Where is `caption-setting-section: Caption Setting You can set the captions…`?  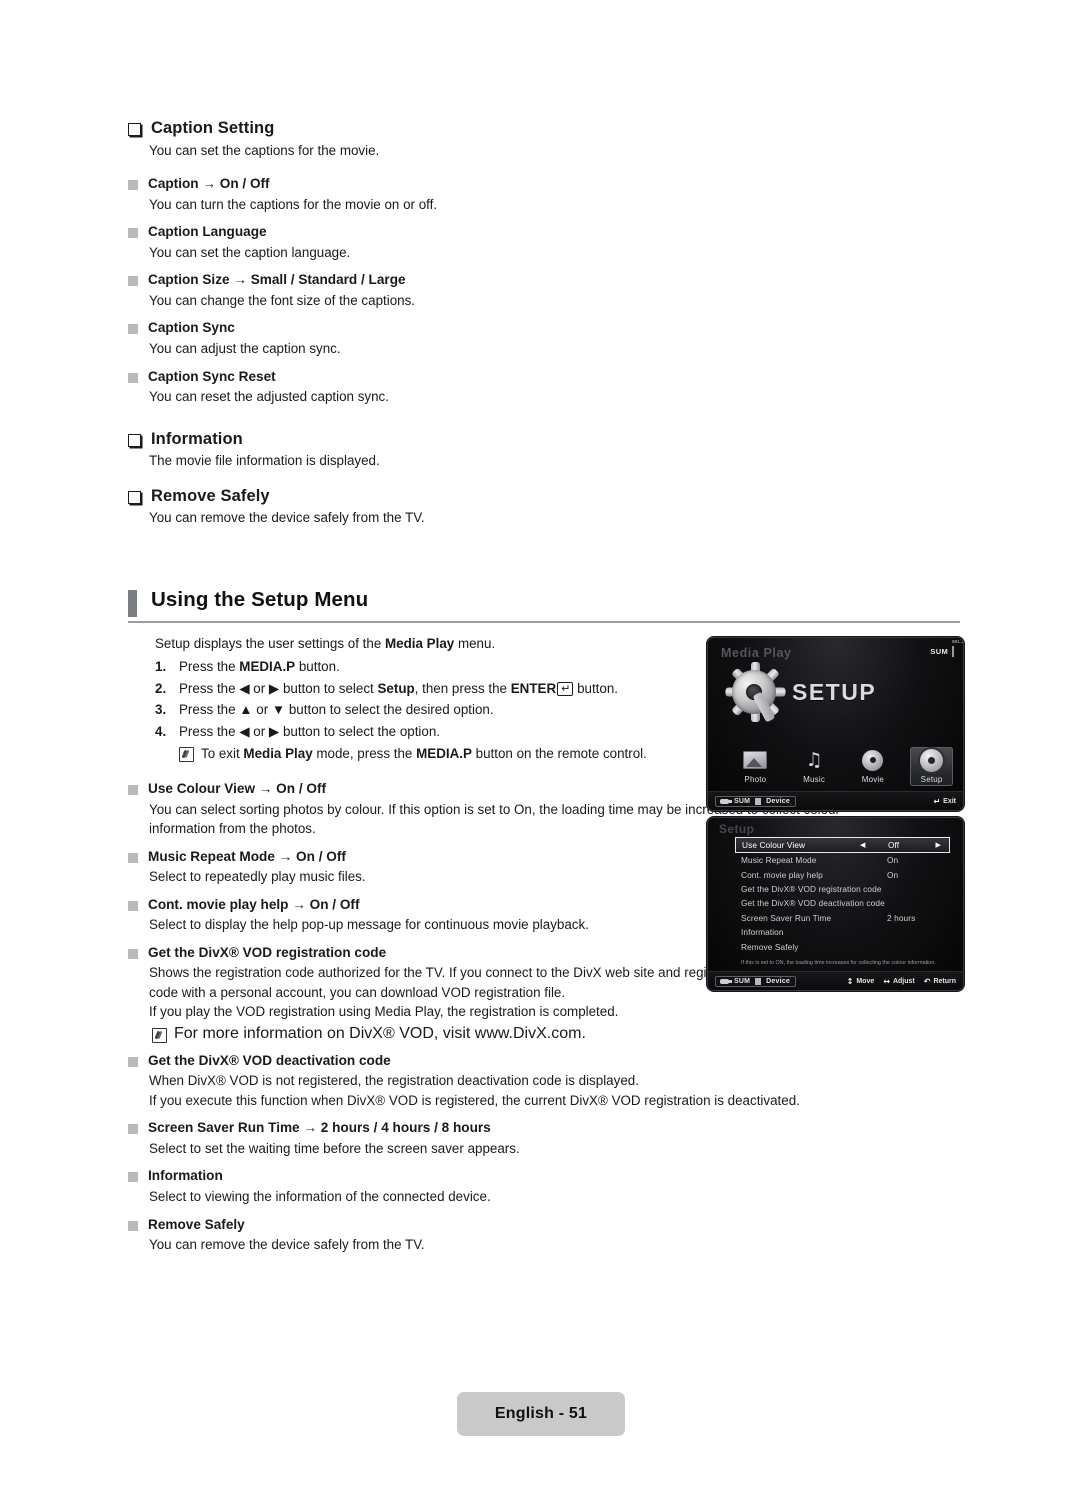
caption-setting-section: Caption Setting You can set the captions… is located at coordinates (548, 139).